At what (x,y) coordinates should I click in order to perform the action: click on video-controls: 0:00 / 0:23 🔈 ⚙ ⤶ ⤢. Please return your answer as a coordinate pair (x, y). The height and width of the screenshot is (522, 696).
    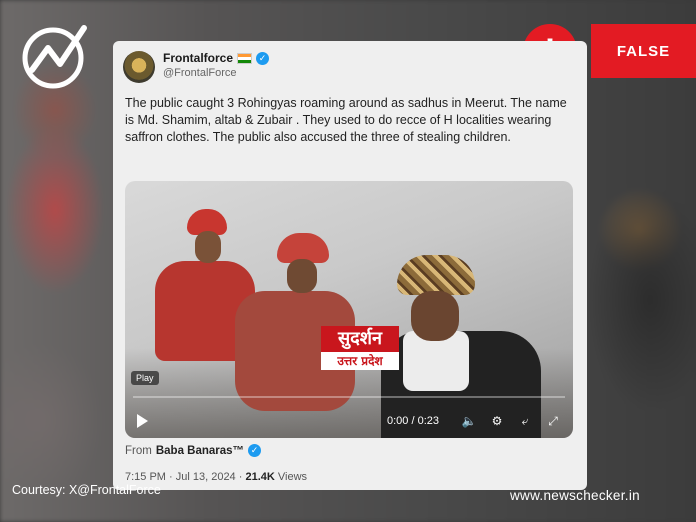
    Looking at the image, I should click on (349, 421).